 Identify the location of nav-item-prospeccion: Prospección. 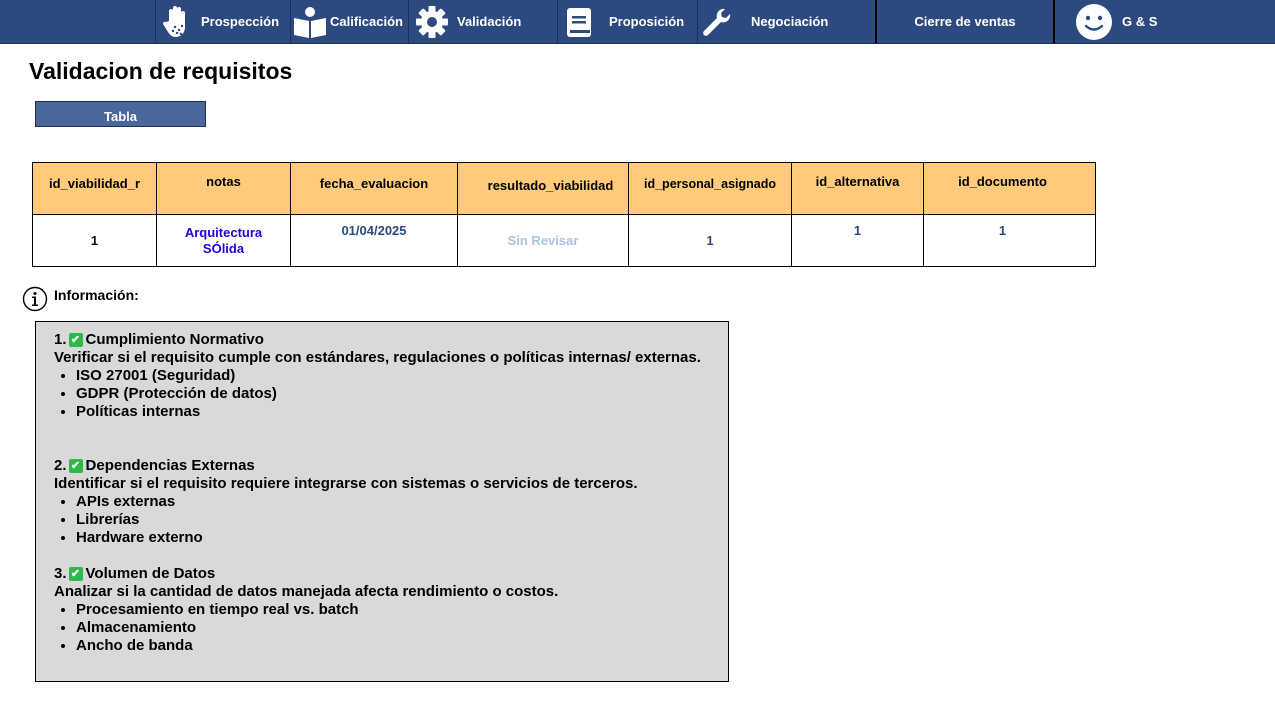
(224, 21).